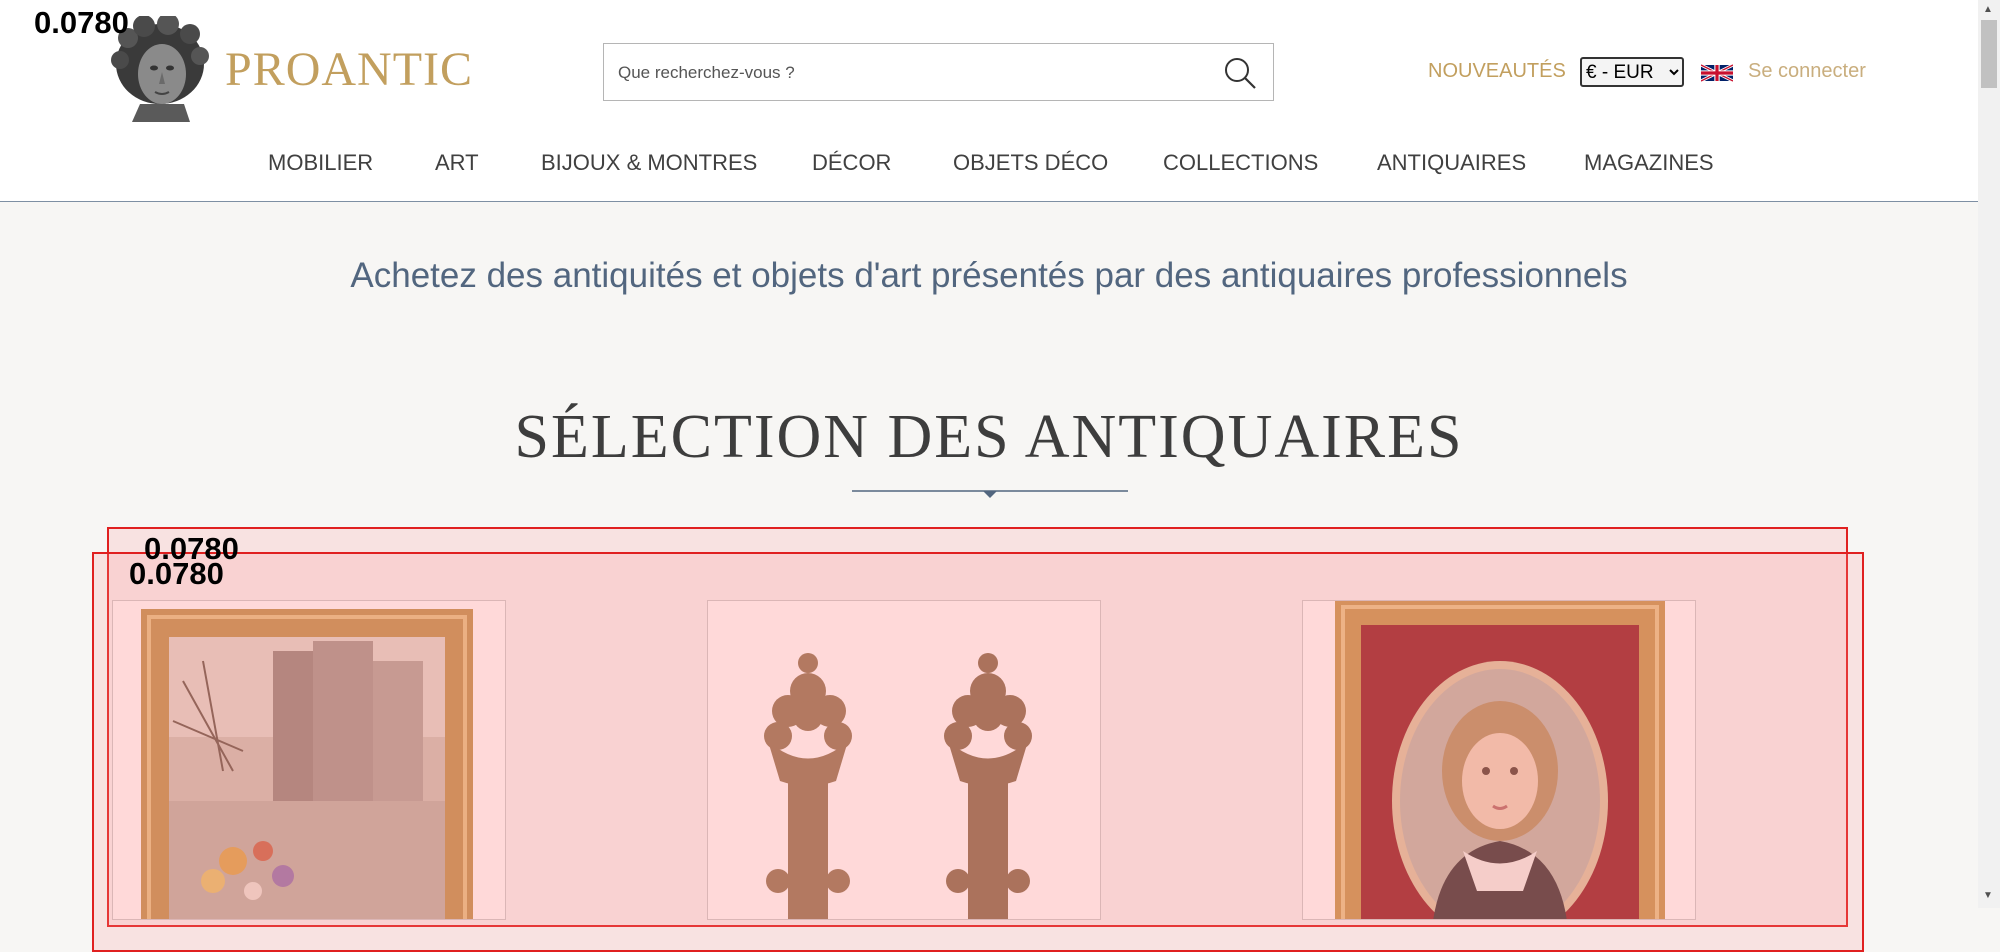 The height and width of the screenshot is (952, 2000). I want to click on login-link: Se connecter, so click(1807, 71).